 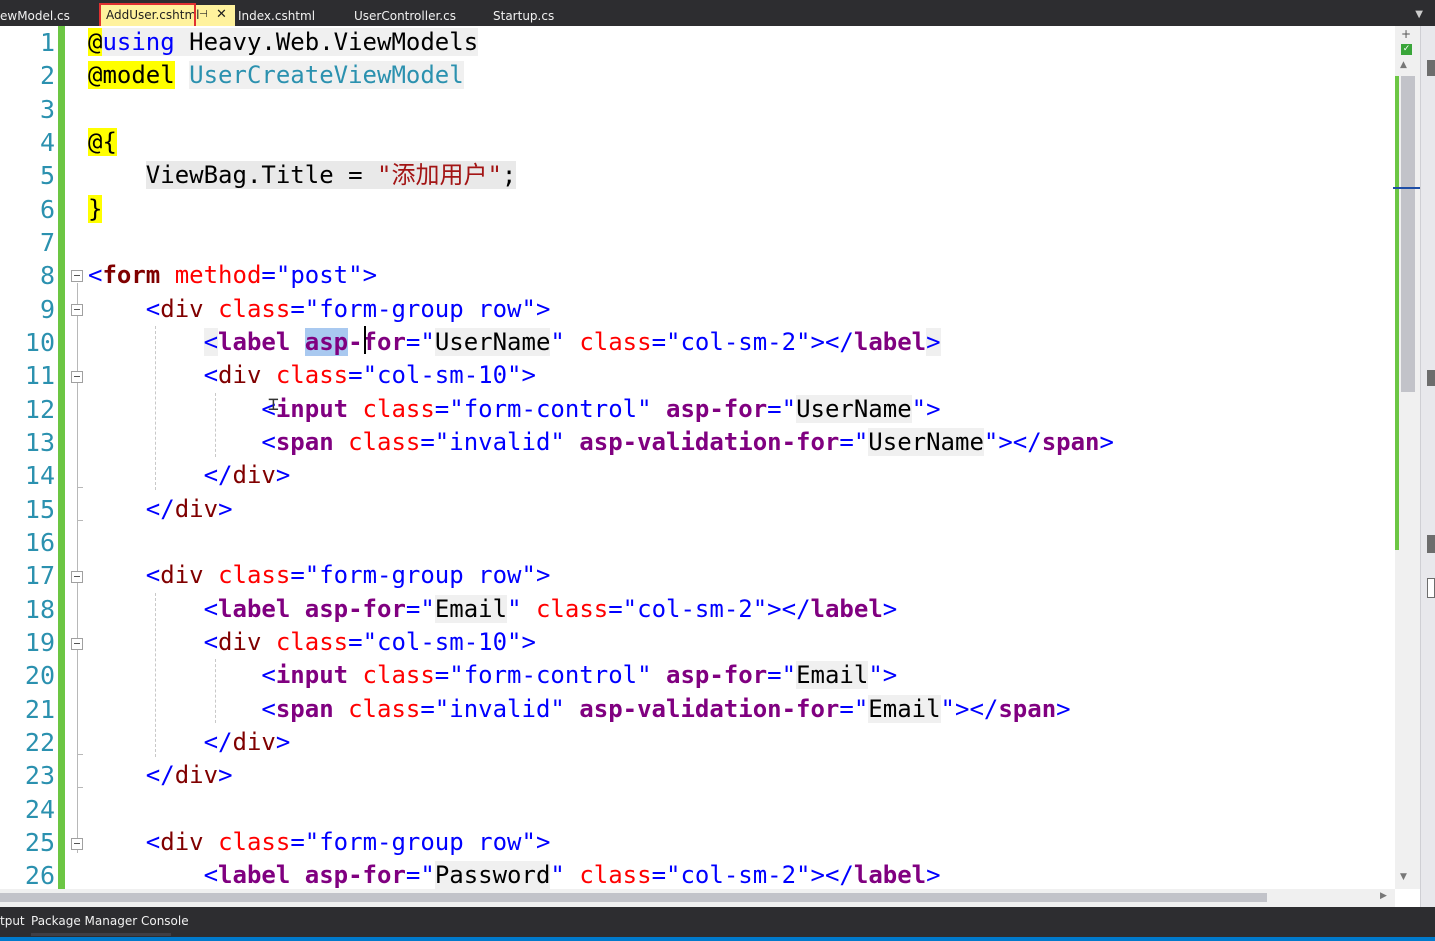 What do you see at coordinates (45, 16) in the screenshot?
I see `tab-viewmodel-cs: ewModel.cs` at bounding box center [45, 16].